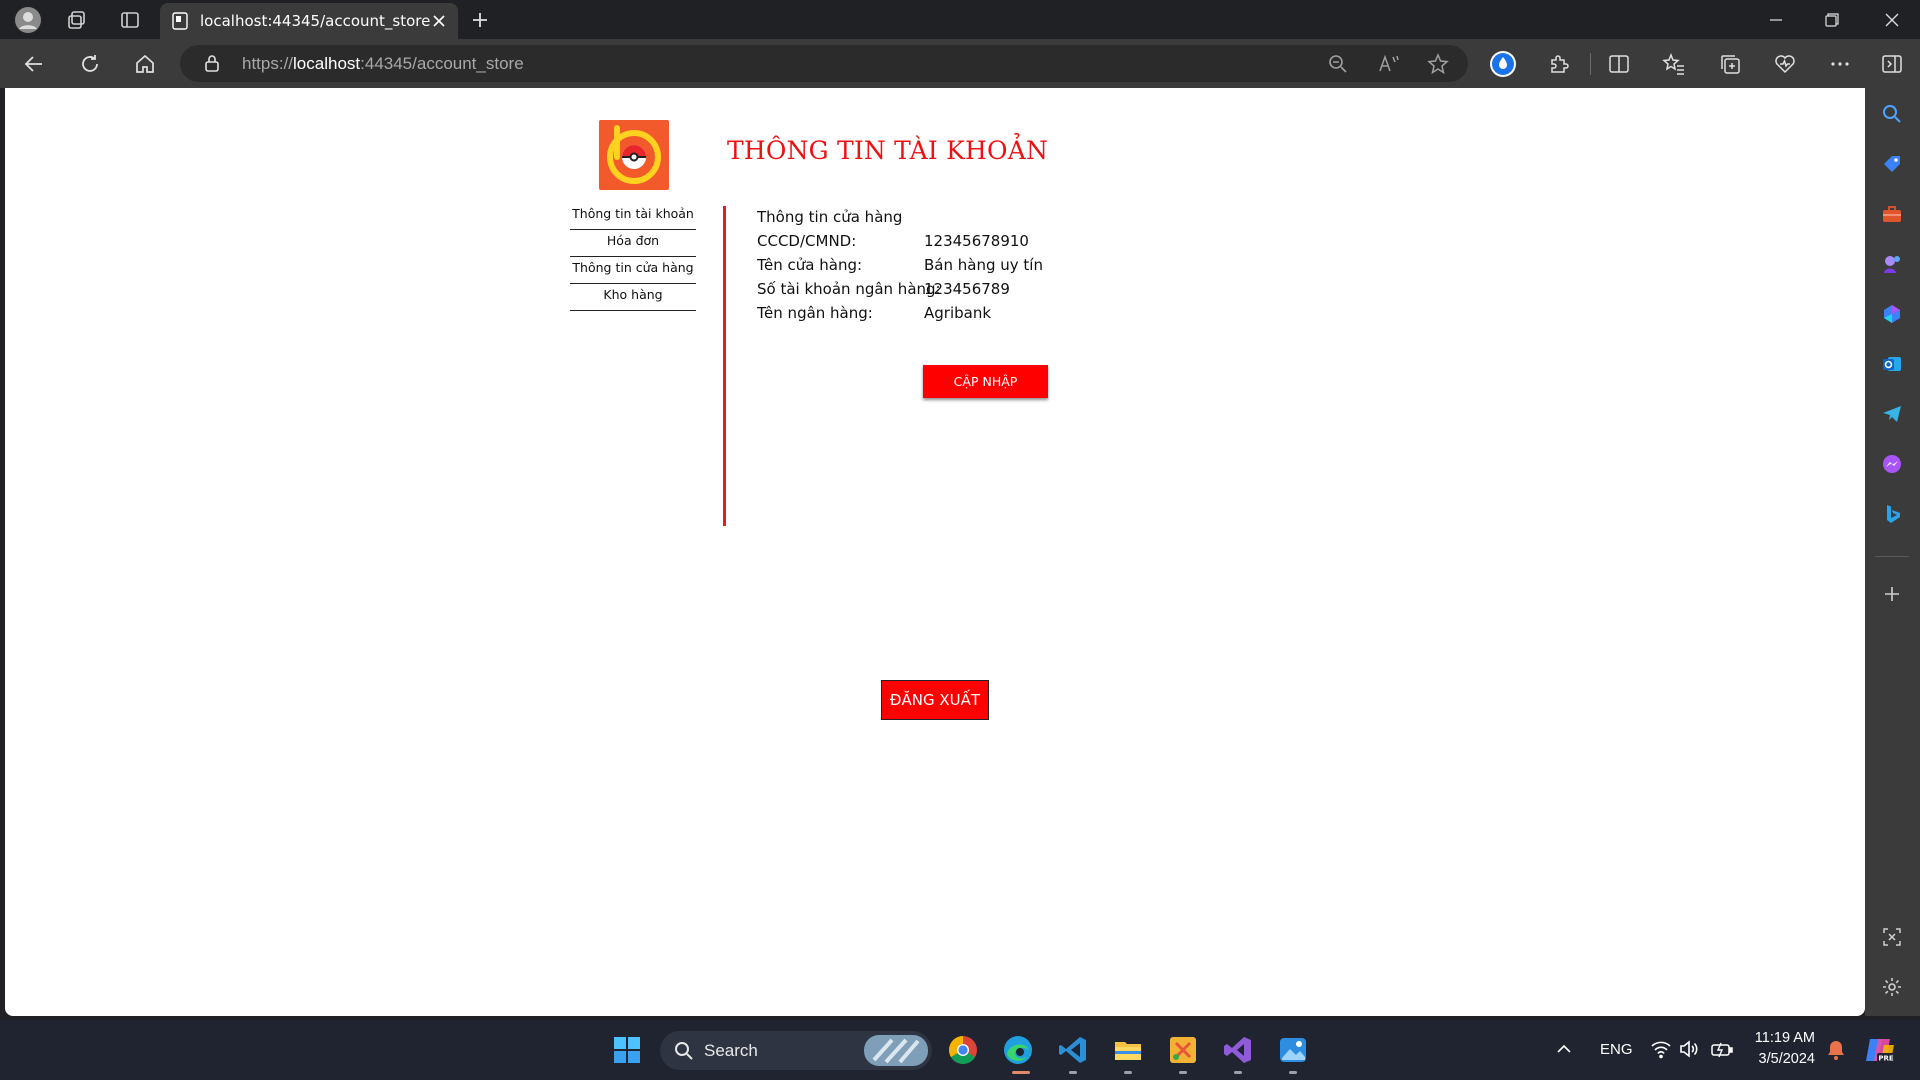 The width and height of the screenshot is (1920, 1080). What do you see at coordinates (731, 1050) in the screenshot?
I see `taskbar-search-label: Search` at bounding box center [731, 1050].